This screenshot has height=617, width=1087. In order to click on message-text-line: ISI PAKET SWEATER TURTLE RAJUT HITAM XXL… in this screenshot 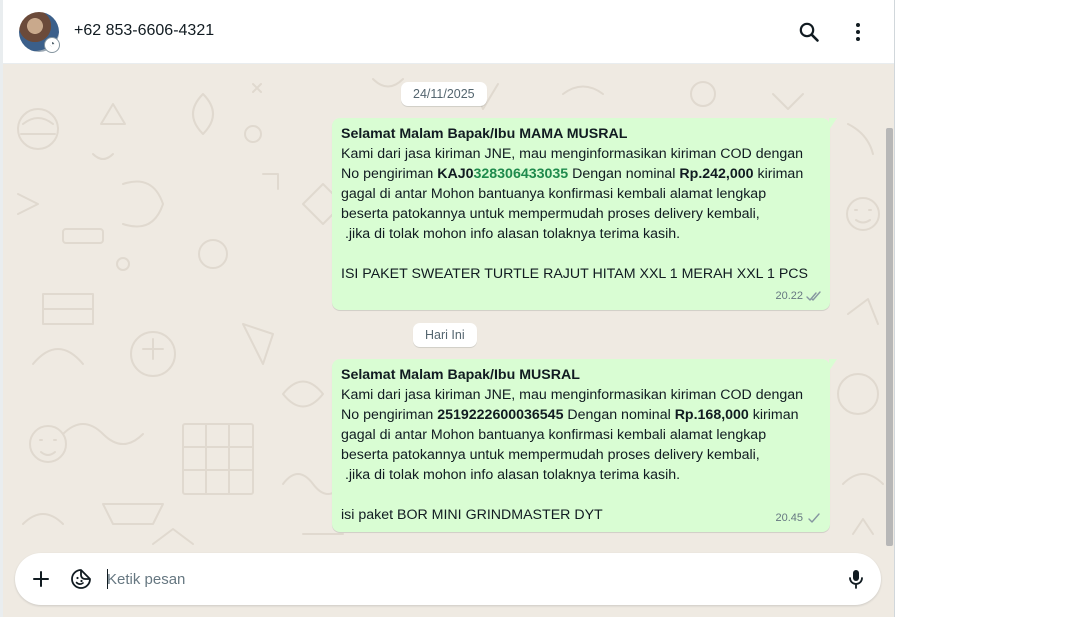, I will do `click(574, 274)`.